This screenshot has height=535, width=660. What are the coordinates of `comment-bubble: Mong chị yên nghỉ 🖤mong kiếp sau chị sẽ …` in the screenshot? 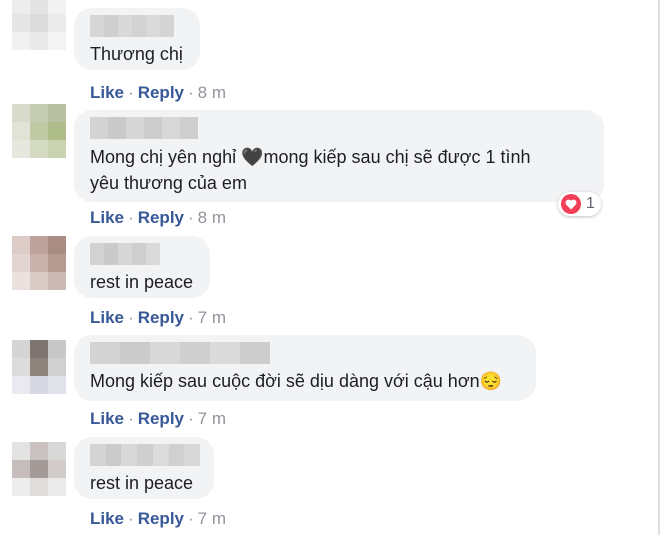 It's located at (339, 156).